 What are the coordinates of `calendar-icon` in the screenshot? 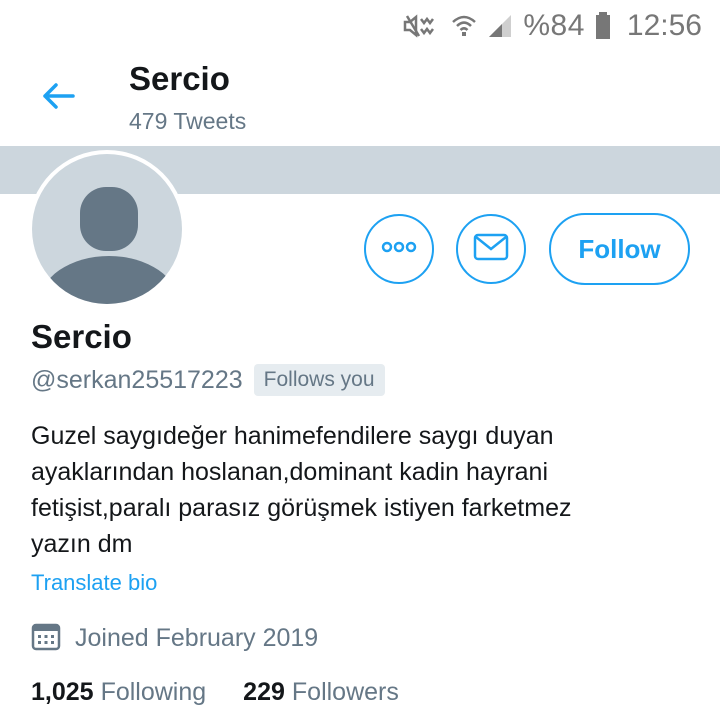 It's located at (46, 638).